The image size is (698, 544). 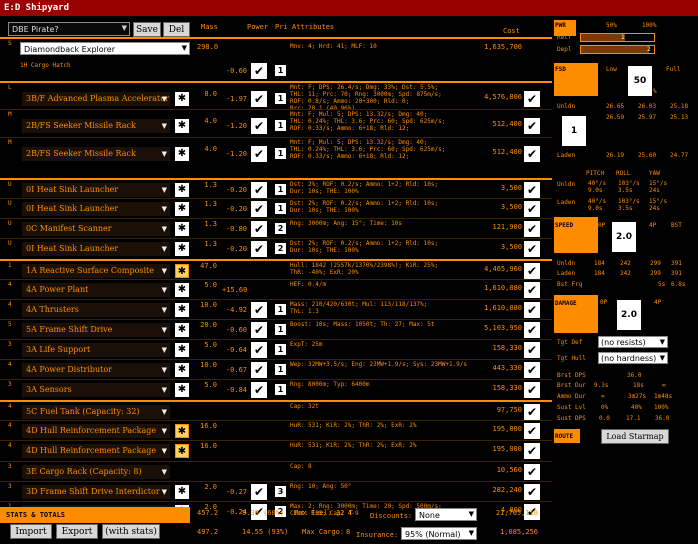 I want to click on module-select: 3E Cargo Rack (Capacity: 8) ▼, so click(x=96, y=472).